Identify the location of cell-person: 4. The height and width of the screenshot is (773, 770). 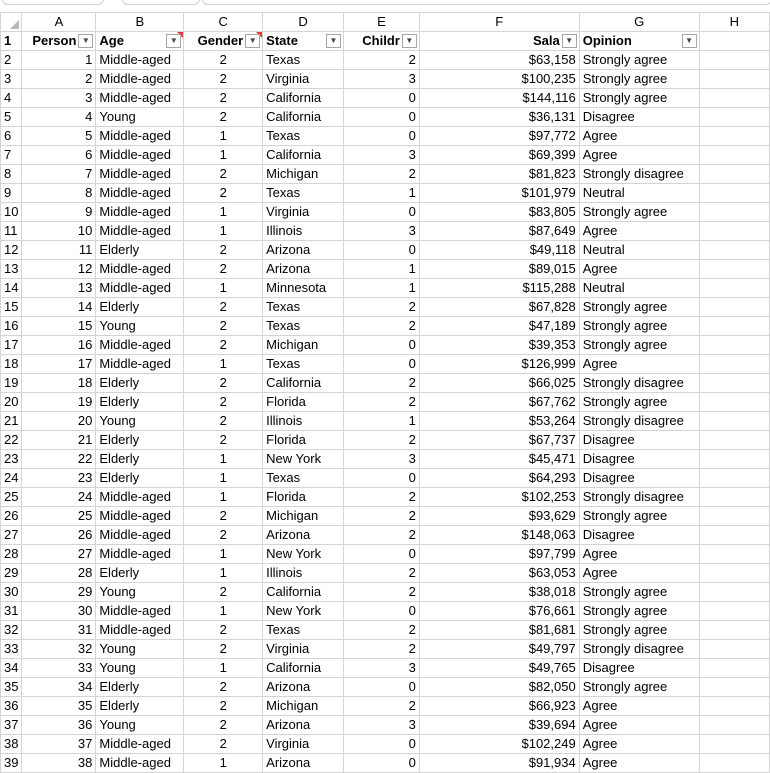
(59, 117).